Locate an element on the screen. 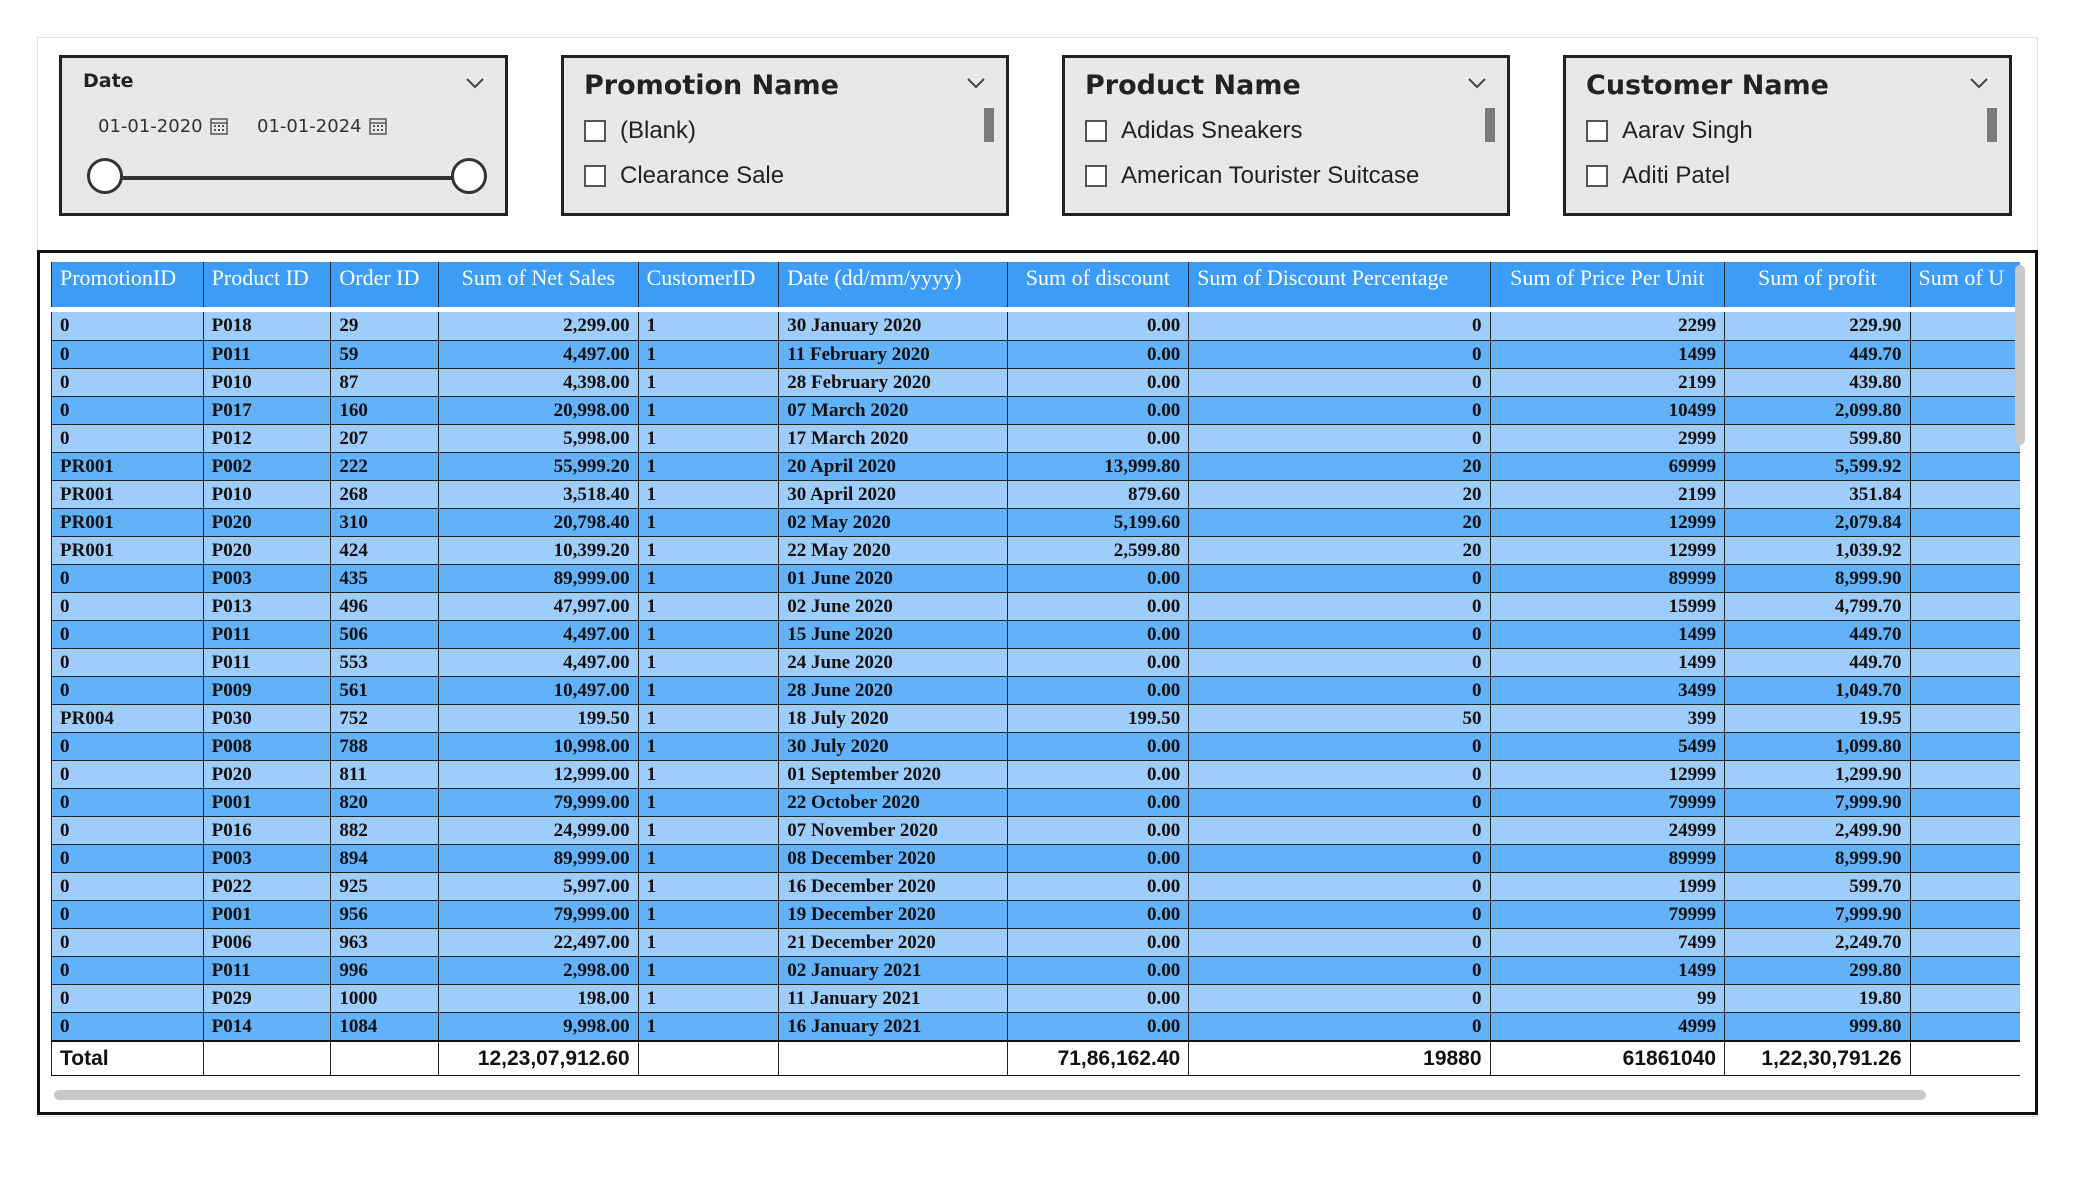 The height and width of the screenshot is (1200, 2075). slicer-item-adidas-sneakers: Adidas Sneakers is located at coordinates (1193, 131).